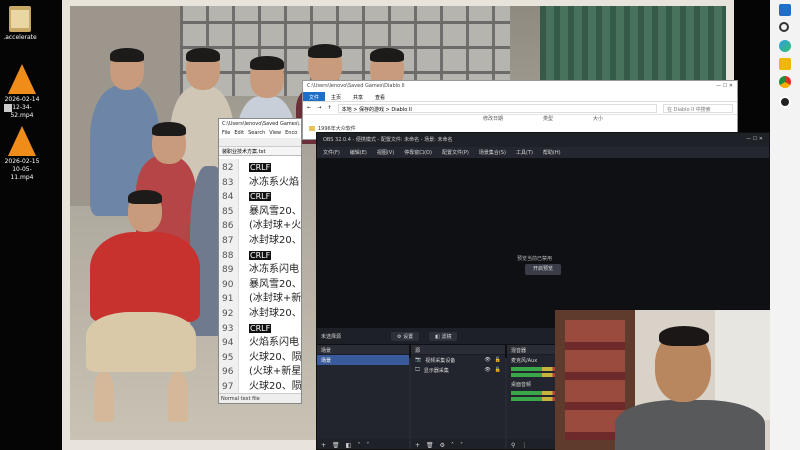  I want to click on editor-line: 95 火球20、陨, so click(260, 358).